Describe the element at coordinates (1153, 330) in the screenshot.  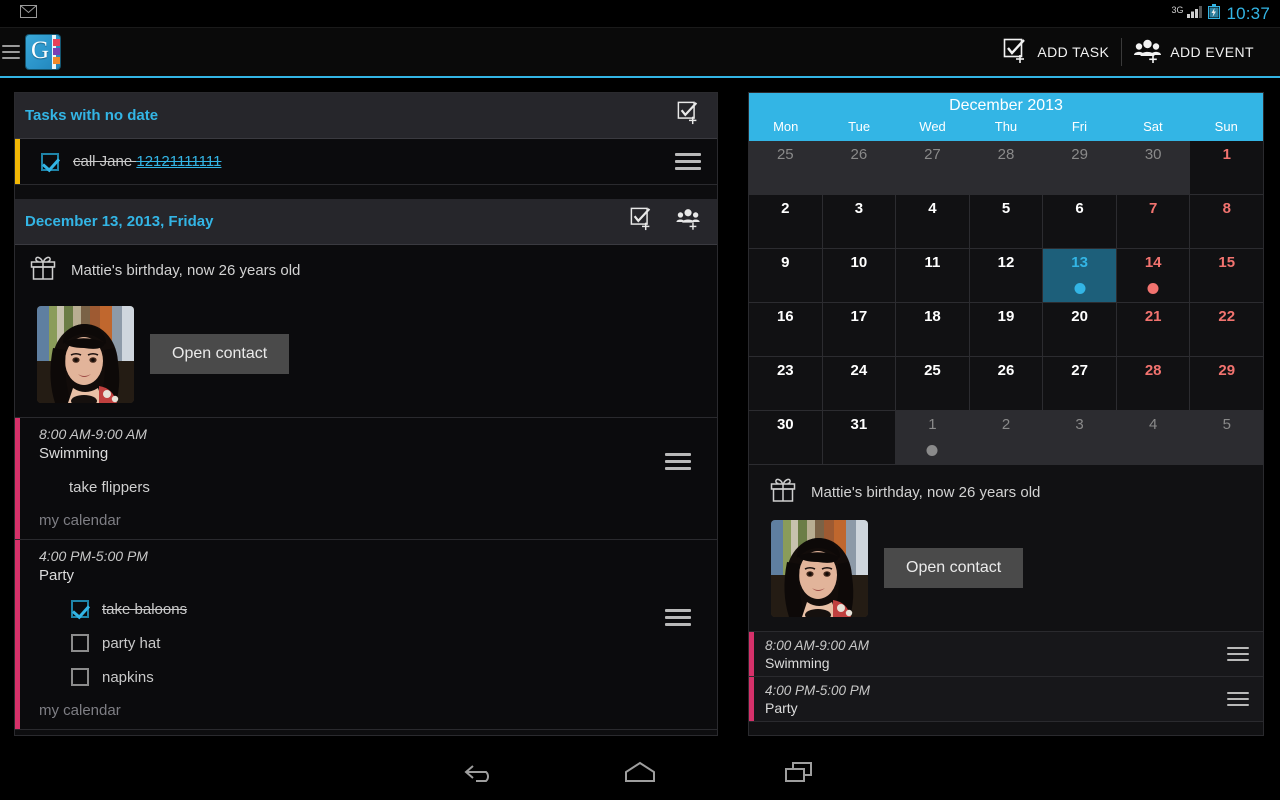
I see `calendar-day-cell: 21` at that location.